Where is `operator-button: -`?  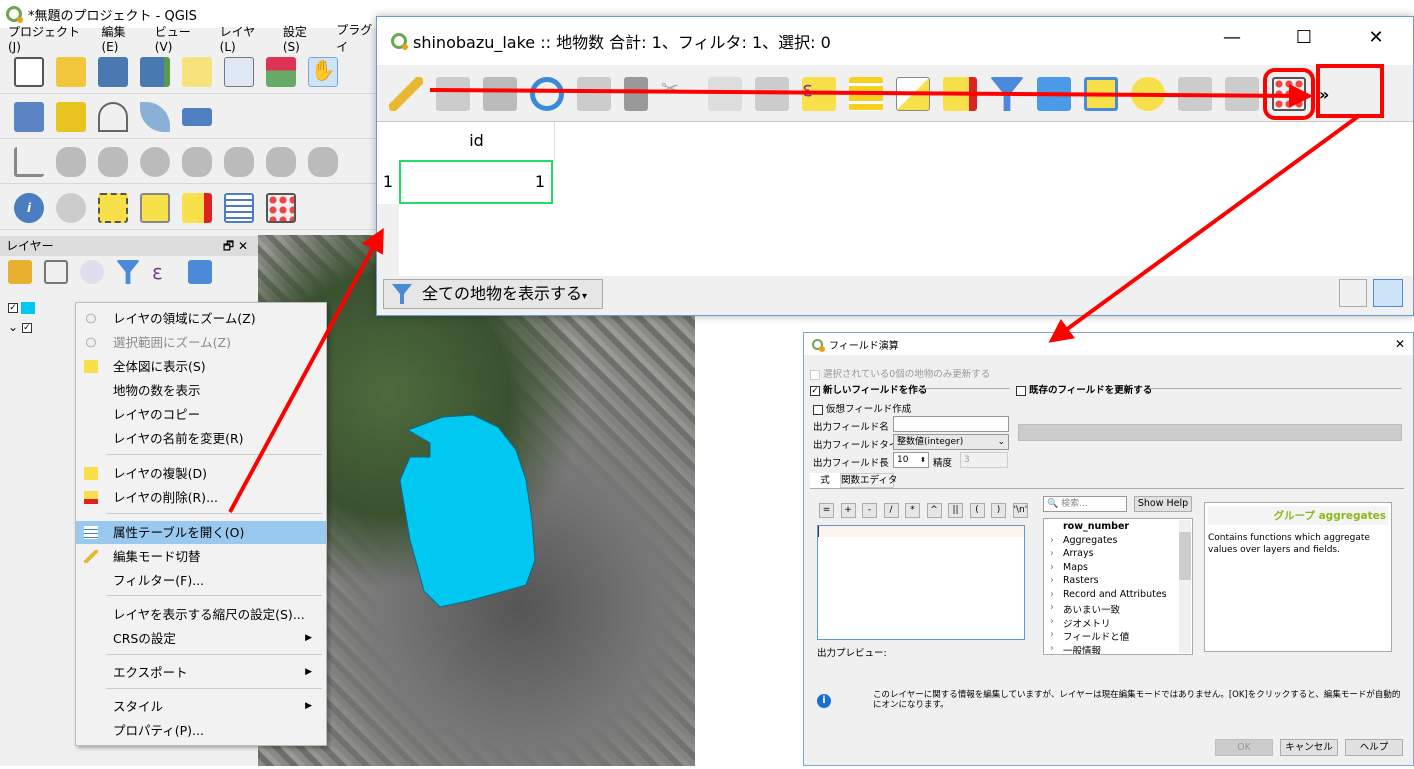 operator-button: - is located at coordinates (869, 510).